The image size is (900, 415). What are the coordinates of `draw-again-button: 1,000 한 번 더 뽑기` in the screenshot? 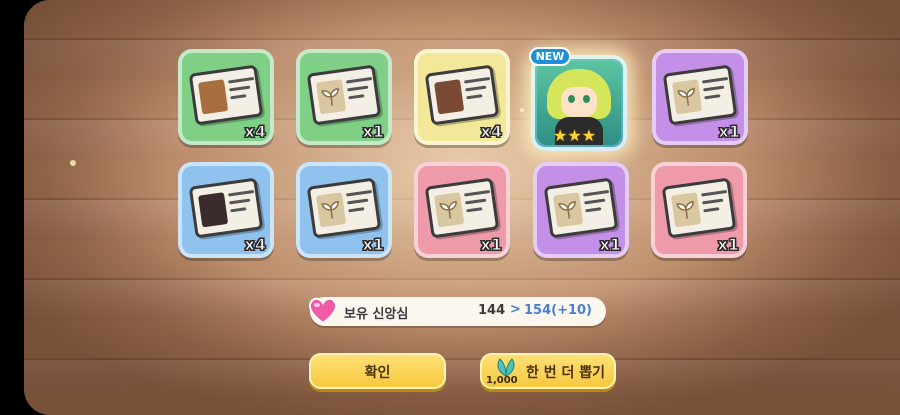 It's located at (548, 371).